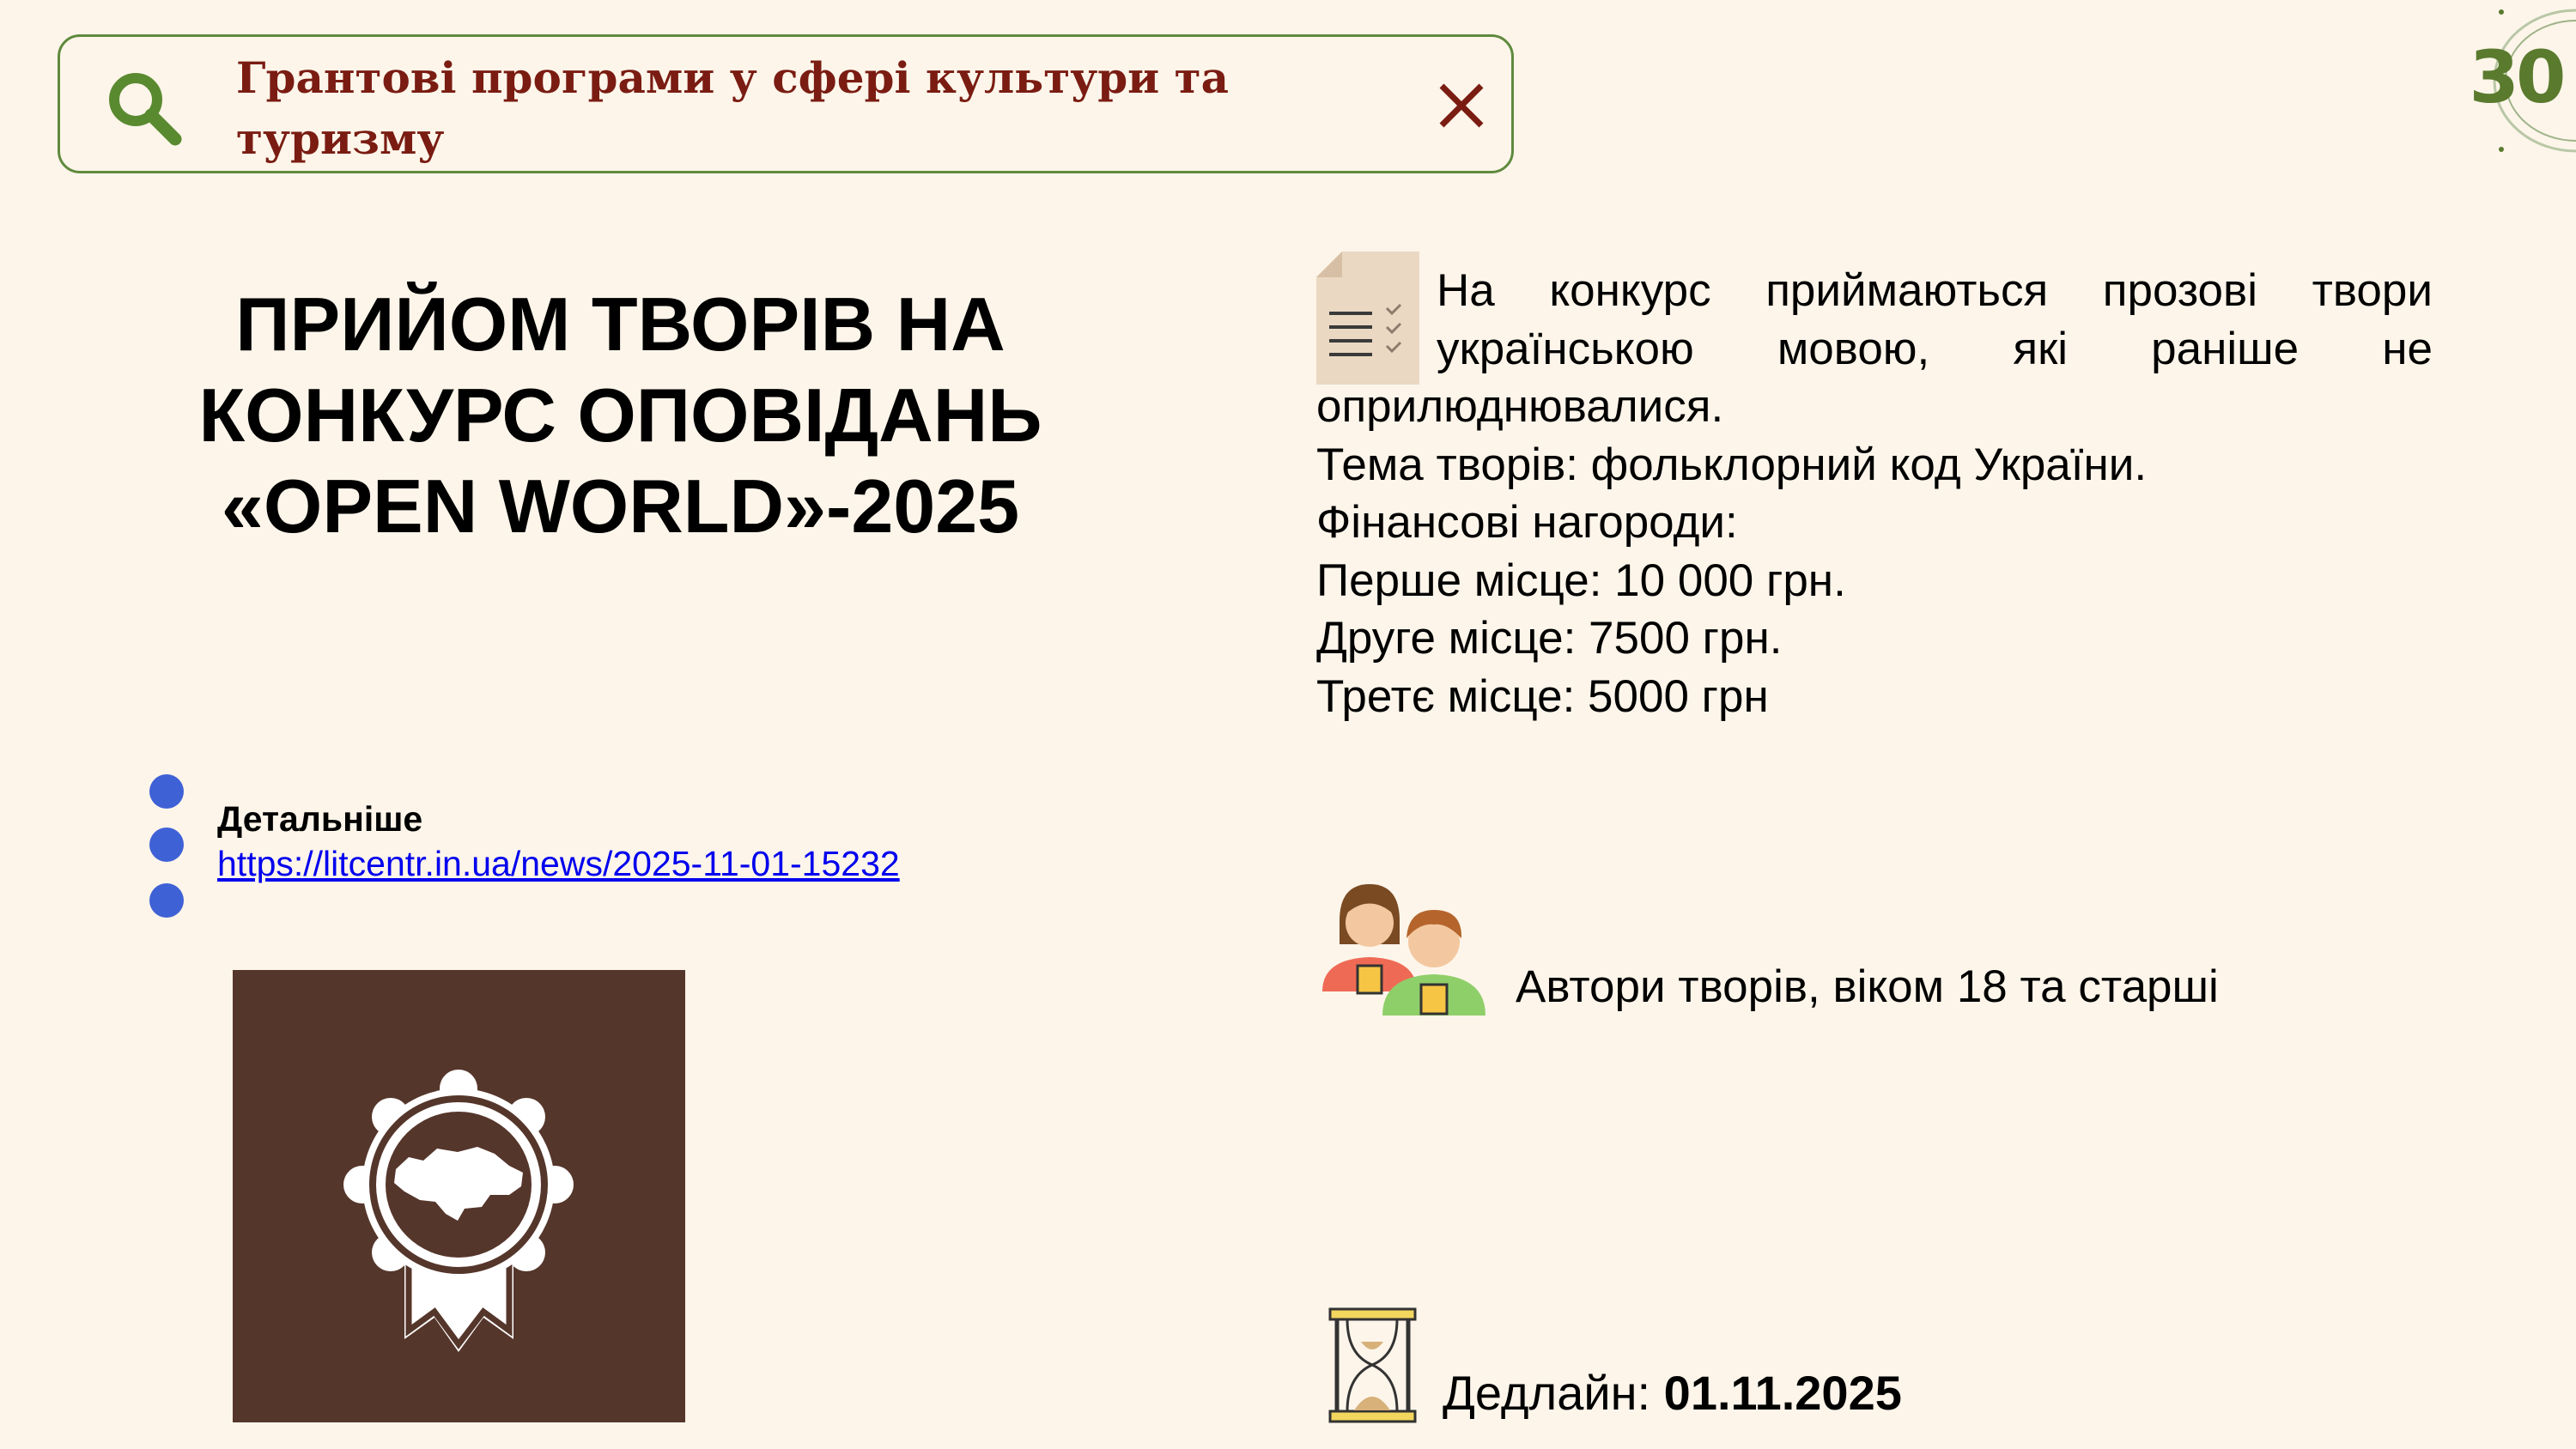 Image resolution: width=2576 pixels, height=1449 pixels. Describe the element at coordinates (620, 506) in the screenshot. I see `title-line-3: «OPEN WORLD»-2025` at that location.